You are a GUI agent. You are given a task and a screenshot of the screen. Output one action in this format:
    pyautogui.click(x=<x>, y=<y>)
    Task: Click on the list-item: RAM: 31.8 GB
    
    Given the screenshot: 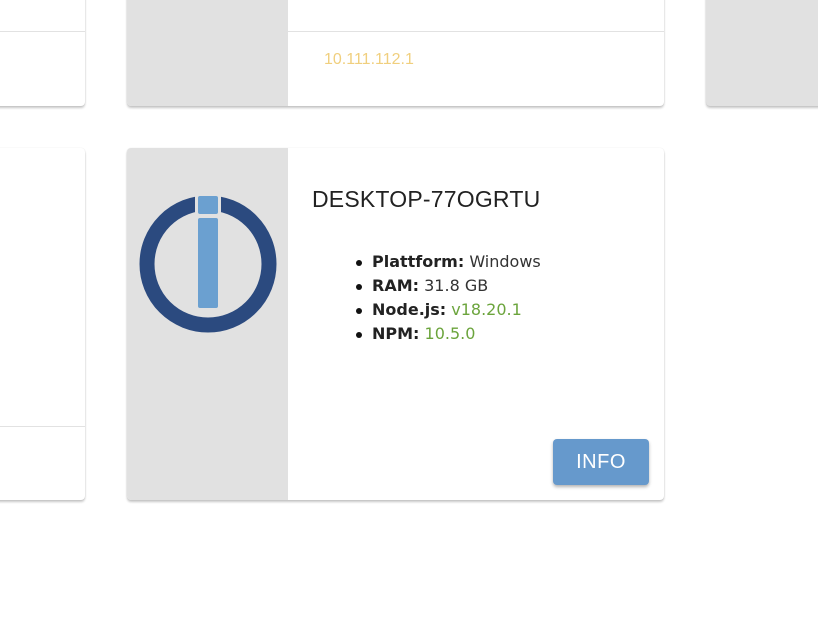 What is the action you would take?
    pyautogui.click(x=448, y=286)
    